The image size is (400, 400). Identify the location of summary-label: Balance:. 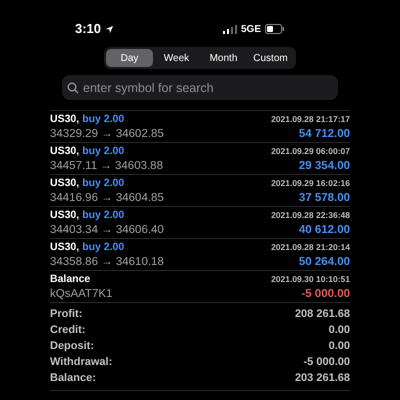
(73, 378).